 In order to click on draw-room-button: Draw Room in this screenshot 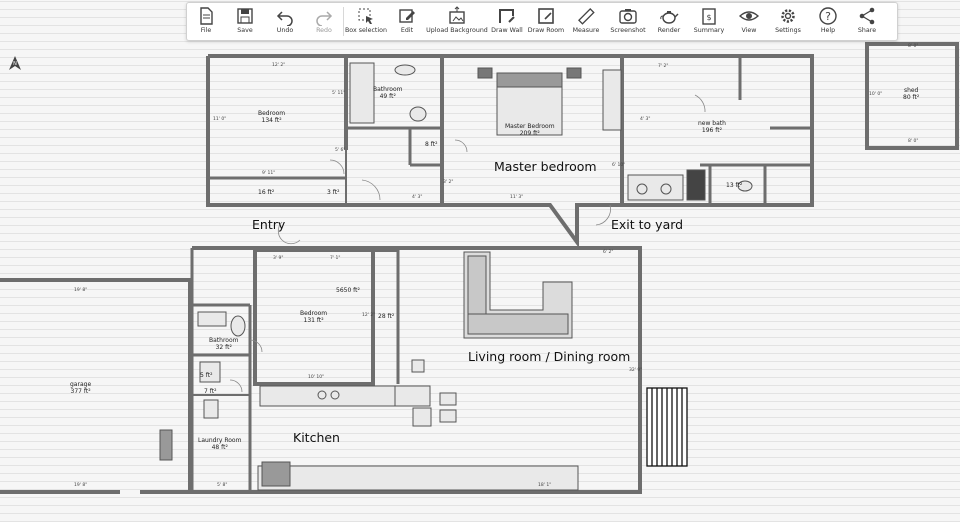, I will do `click(546, 21)`.